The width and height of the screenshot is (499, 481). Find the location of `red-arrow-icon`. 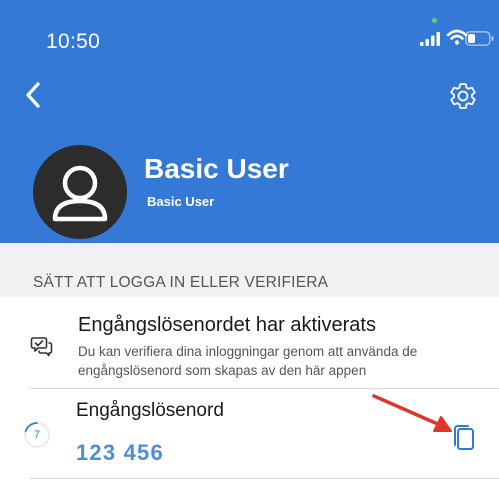

red-arrow-icon is located at coordinates (412, 413).